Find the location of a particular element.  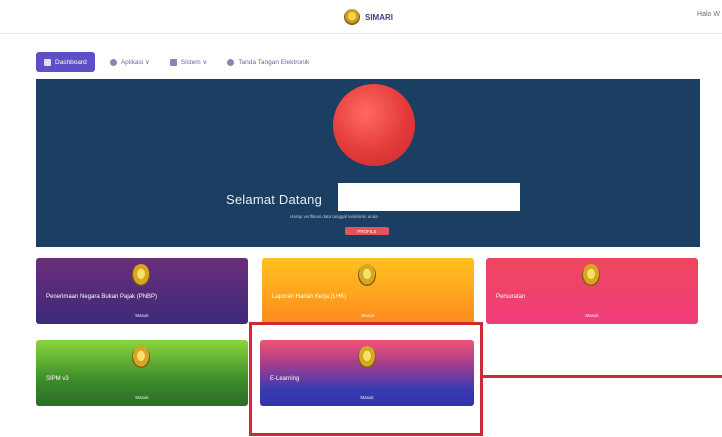

nav-aplikasi: Aplikasi ∨ is located at coordinates (130, 62).